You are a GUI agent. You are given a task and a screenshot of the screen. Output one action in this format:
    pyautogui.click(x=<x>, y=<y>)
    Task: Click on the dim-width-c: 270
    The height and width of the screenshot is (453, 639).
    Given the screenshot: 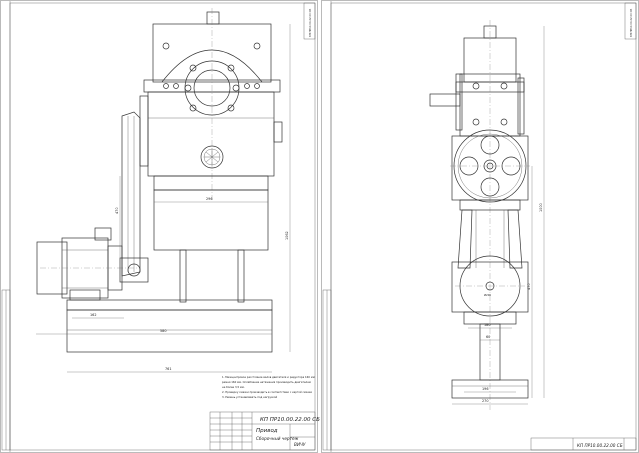 What is the action you would take?
    pyautogui.click(x=485, y=401)
    